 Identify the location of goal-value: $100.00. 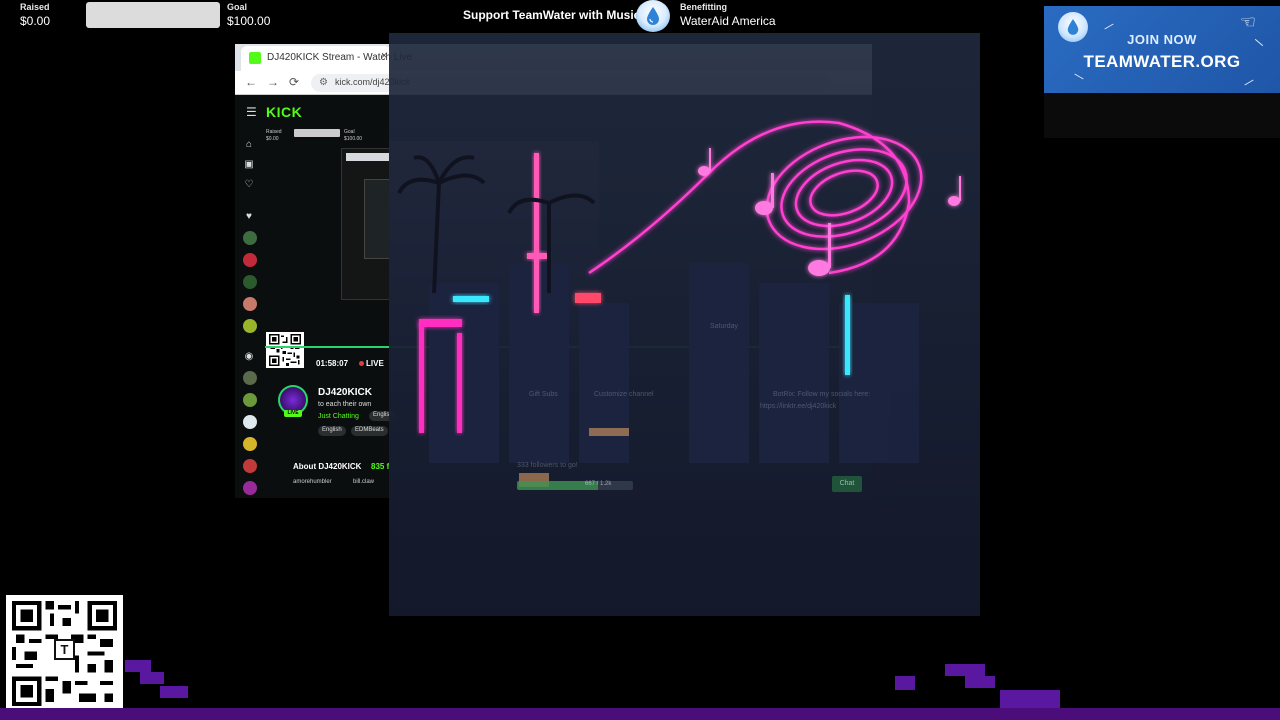
(249, 21).